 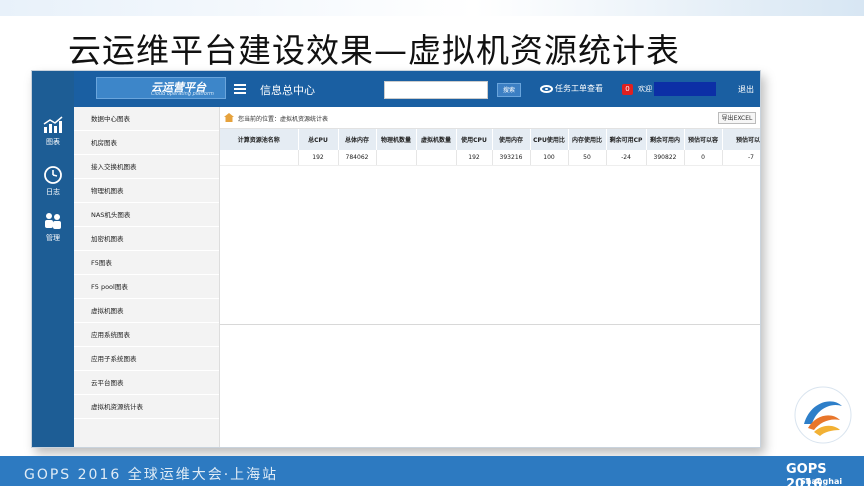 I want to click on table-cell: 784062, so click(x=357, y=158).